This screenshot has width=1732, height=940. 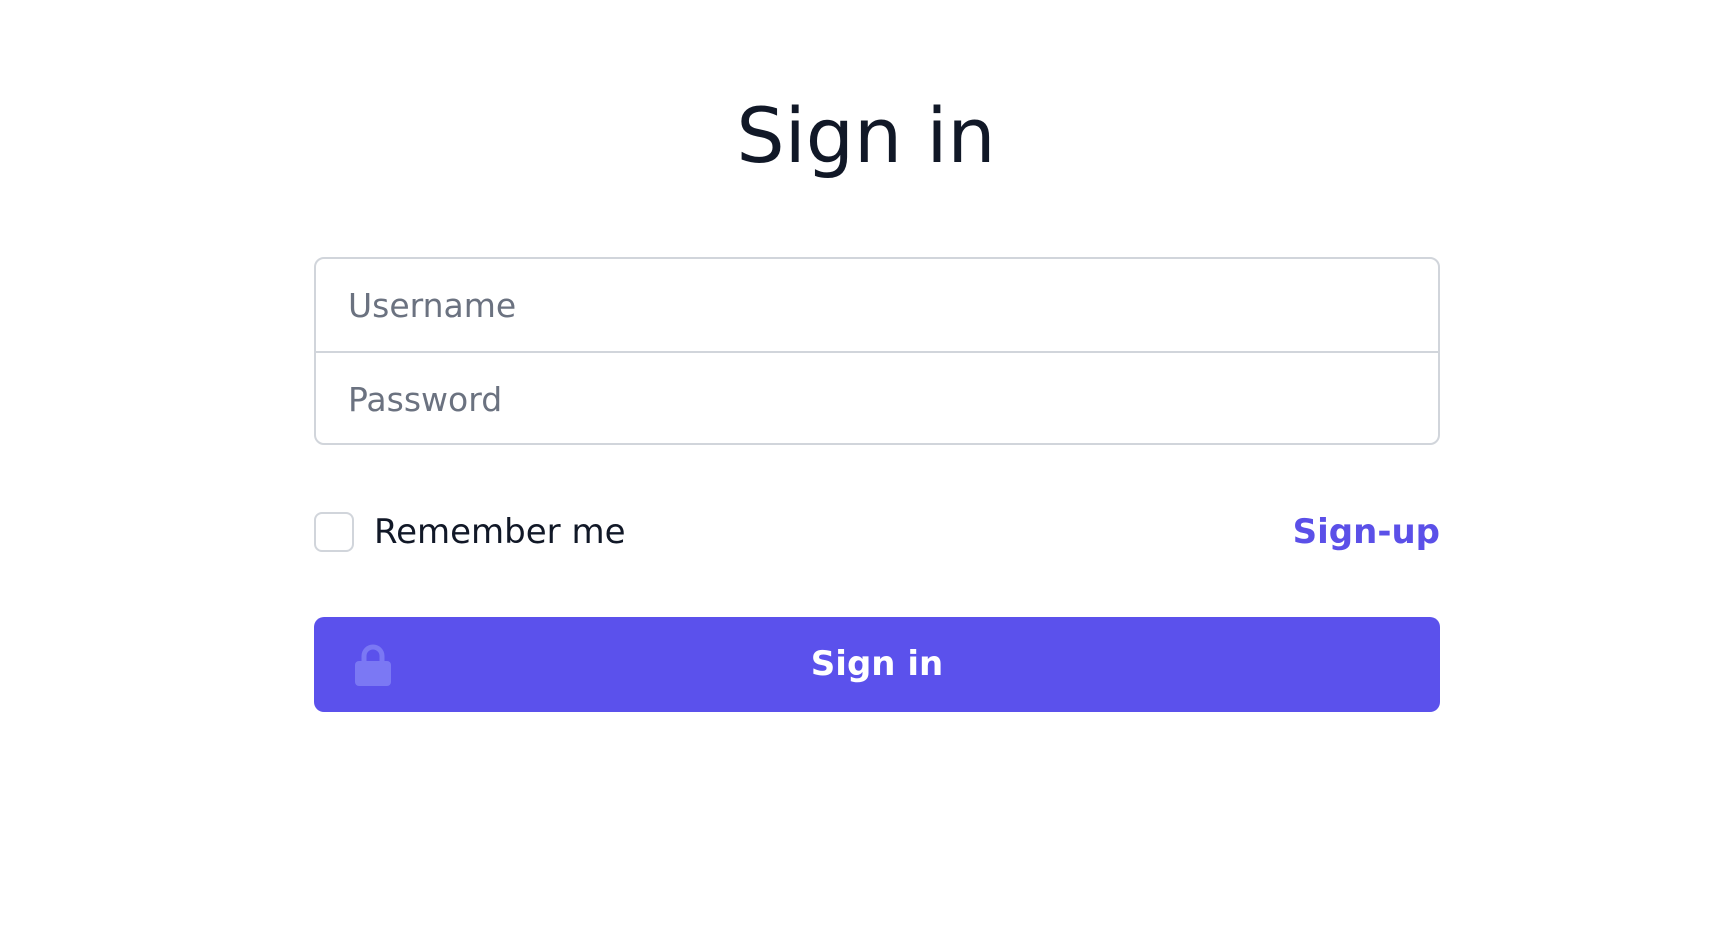 I want to click on credentials-group, so click(x=877, y=351).